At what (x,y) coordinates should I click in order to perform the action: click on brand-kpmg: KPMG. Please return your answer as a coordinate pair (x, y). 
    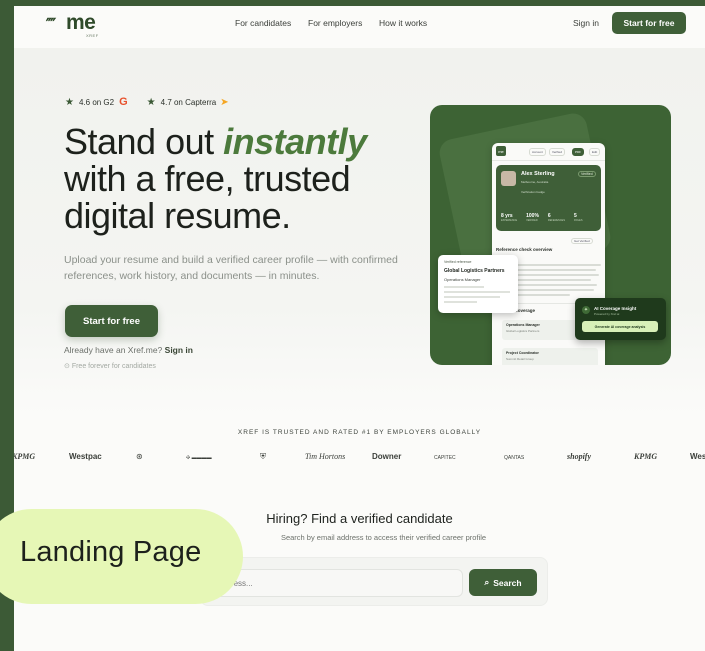
    Looking at the image, I should click on (25, 456).